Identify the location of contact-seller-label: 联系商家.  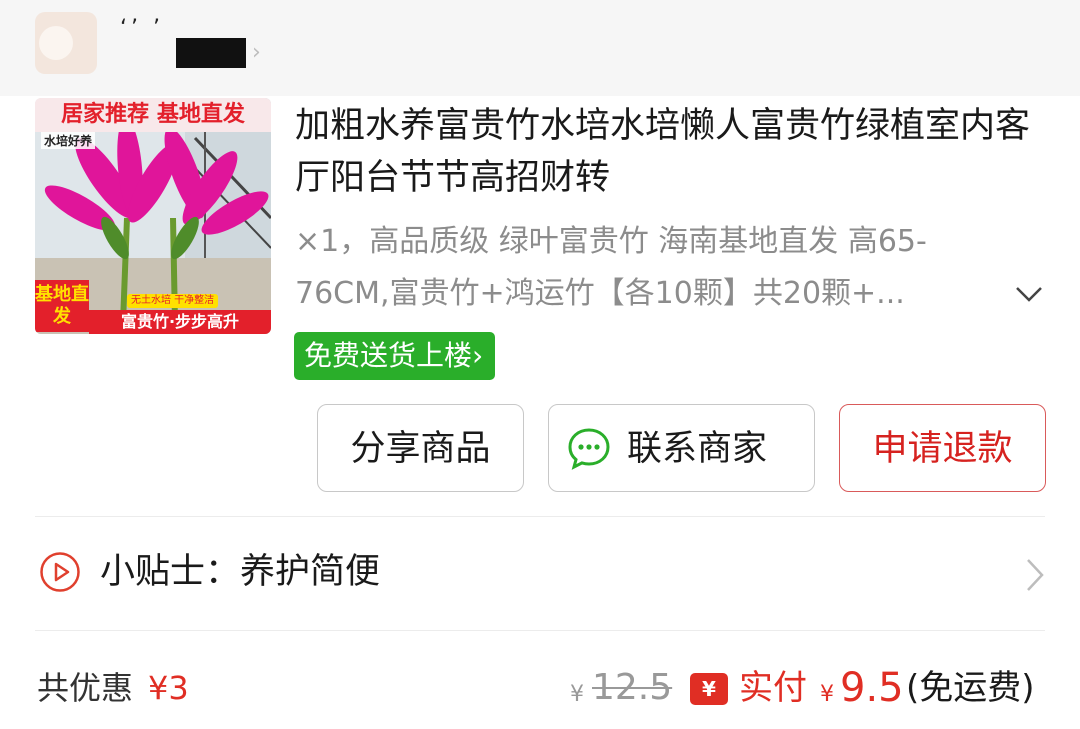
(697, 449).